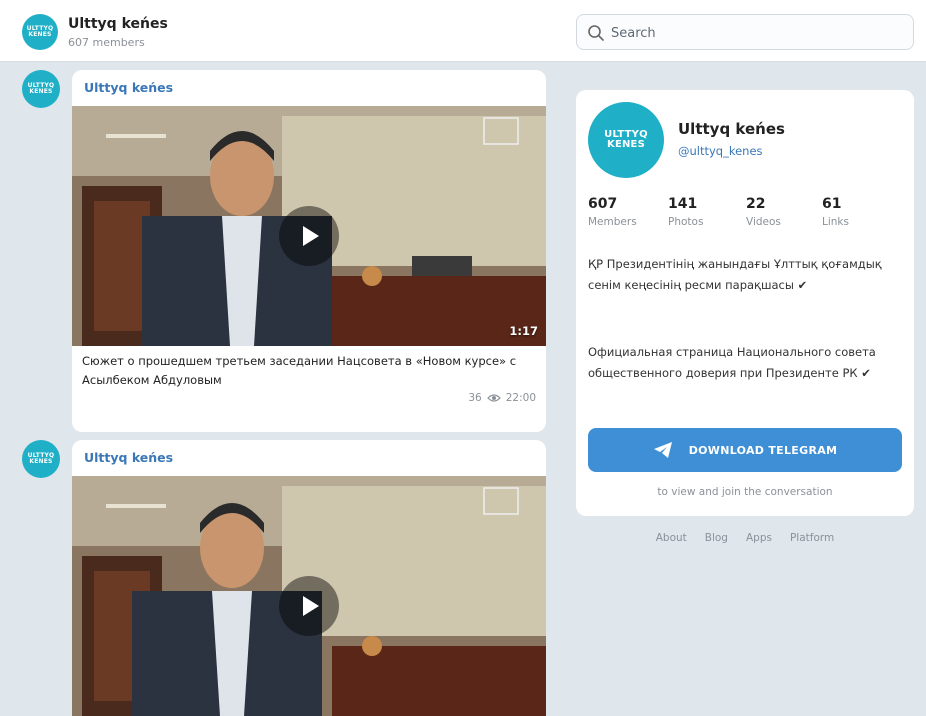  Describe the element at coordinates (626, 140) in the screenshot. I see `channel-avatar-large: ULTTYQ KENES` at that location.